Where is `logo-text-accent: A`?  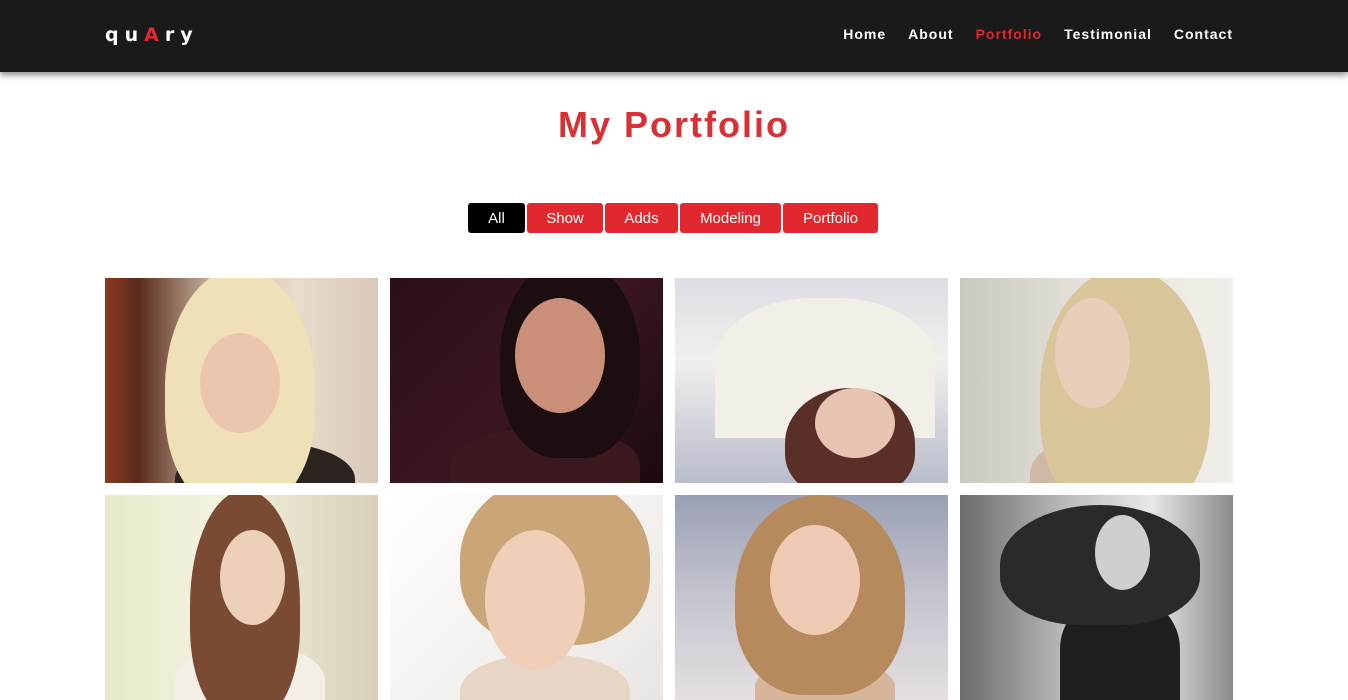
logo-text-accent: A is located at coordinates (154, 35).